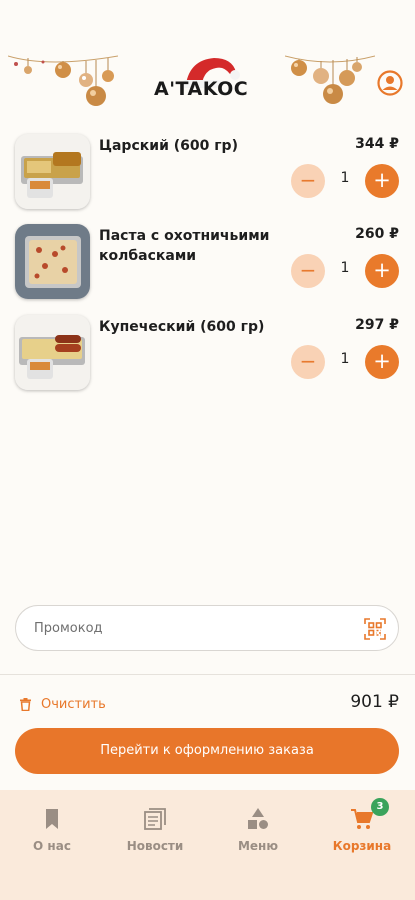 Image resolution: width=415 pixels, height=900 pixels. Describe the element at coordinates (25, 704) in the screenshot. I see `trash-icon` at that location.